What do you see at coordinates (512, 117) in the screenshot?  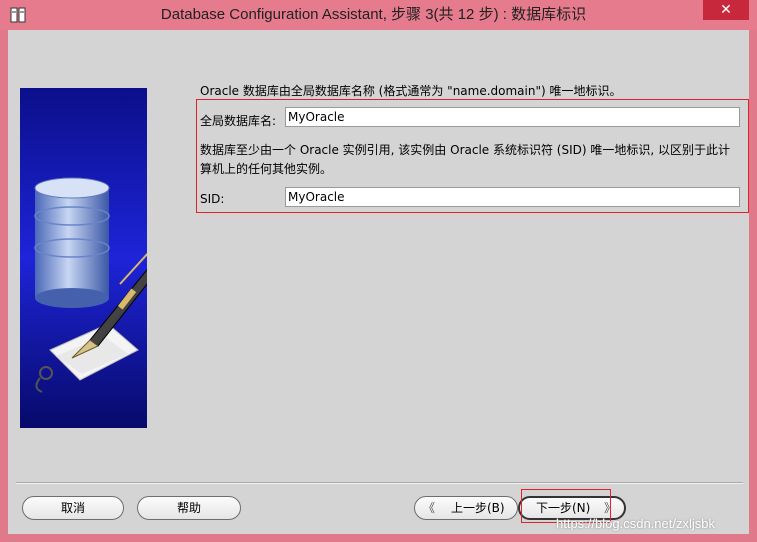 I see `global-db-name-input` at bounding box center [512, 117].